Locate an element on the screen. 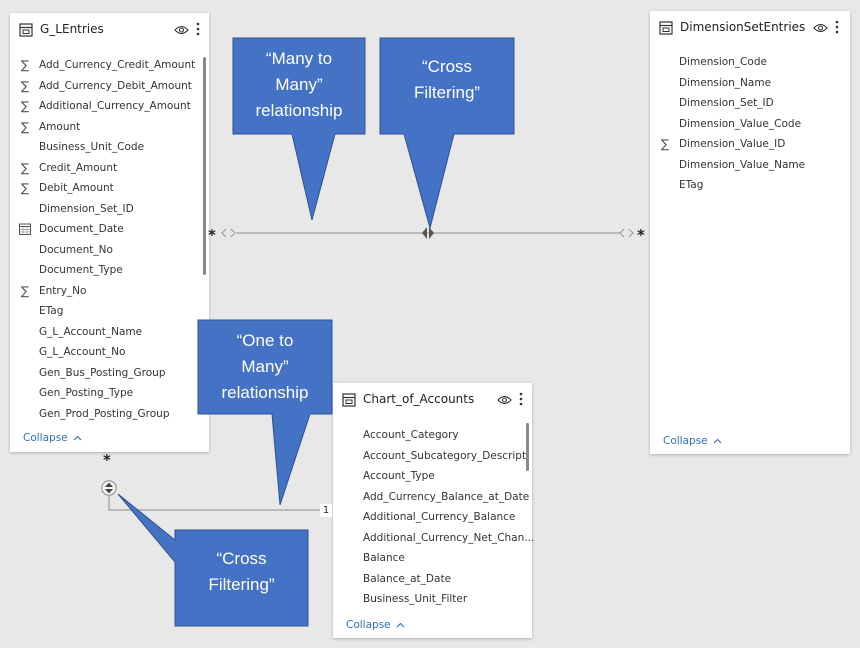 Image resolution: width=860 pixels, height=648 pixels. callout-text-many-to-many: “Many to Many” relationship is located at coordinates (299, 85).